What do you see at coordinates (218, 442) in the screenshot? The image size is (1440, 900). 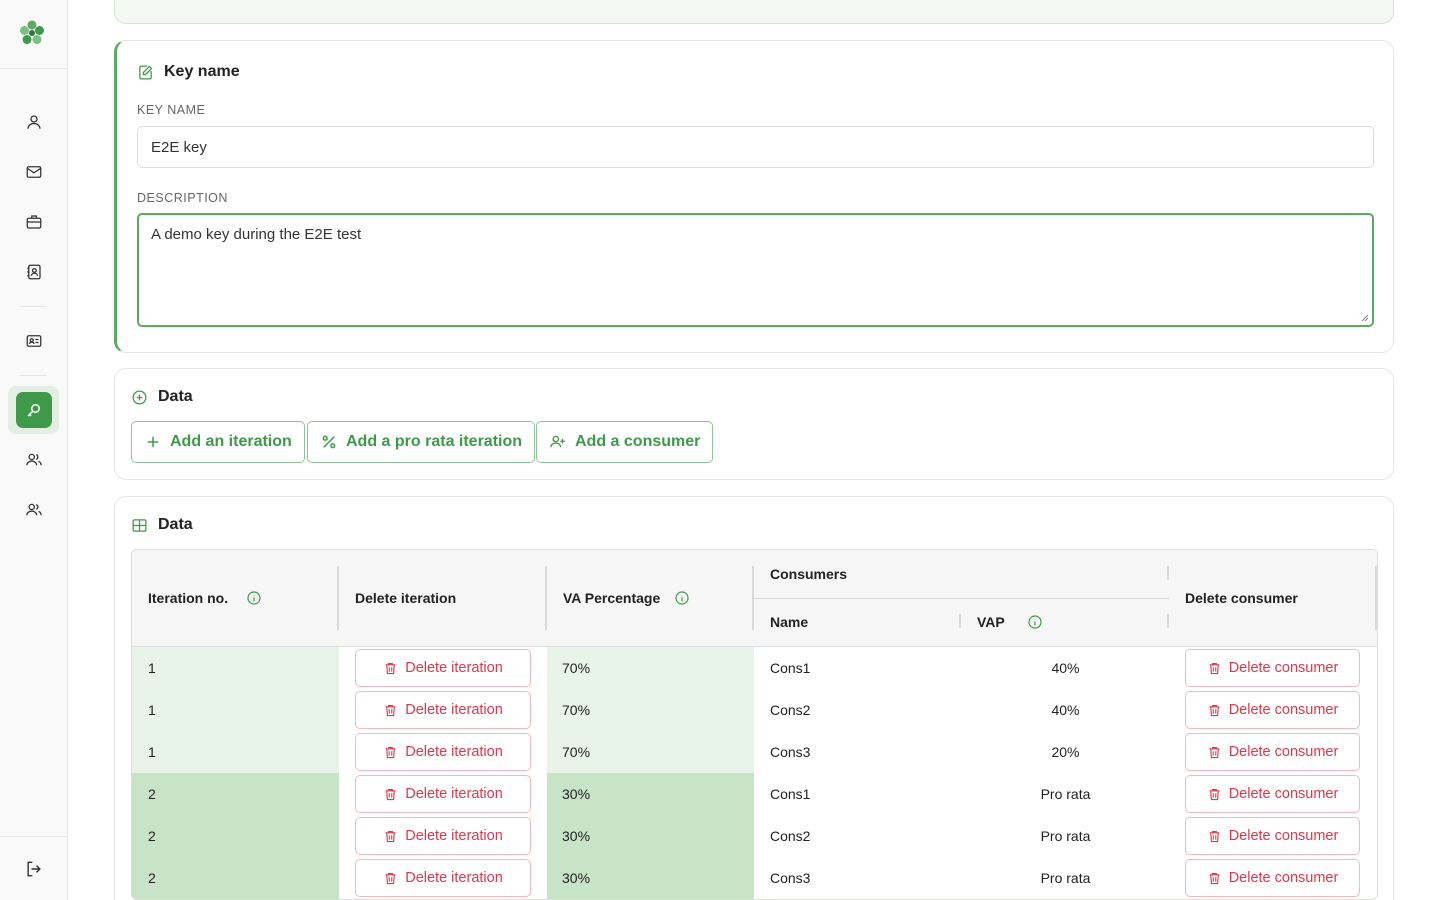 I see `add-iteration-button: Add an iteration` at bounding box center [218, 442].